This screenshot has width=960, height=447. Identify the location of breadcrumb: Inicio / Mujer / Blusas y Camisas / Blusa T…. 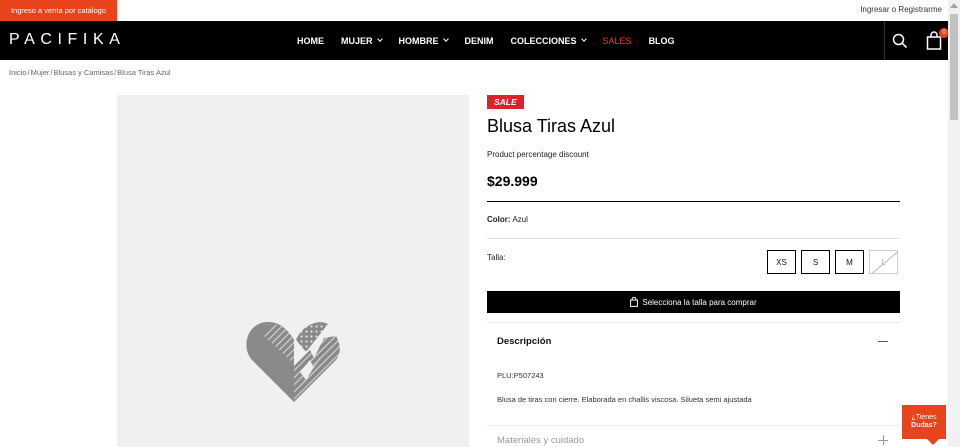
(90, 72).